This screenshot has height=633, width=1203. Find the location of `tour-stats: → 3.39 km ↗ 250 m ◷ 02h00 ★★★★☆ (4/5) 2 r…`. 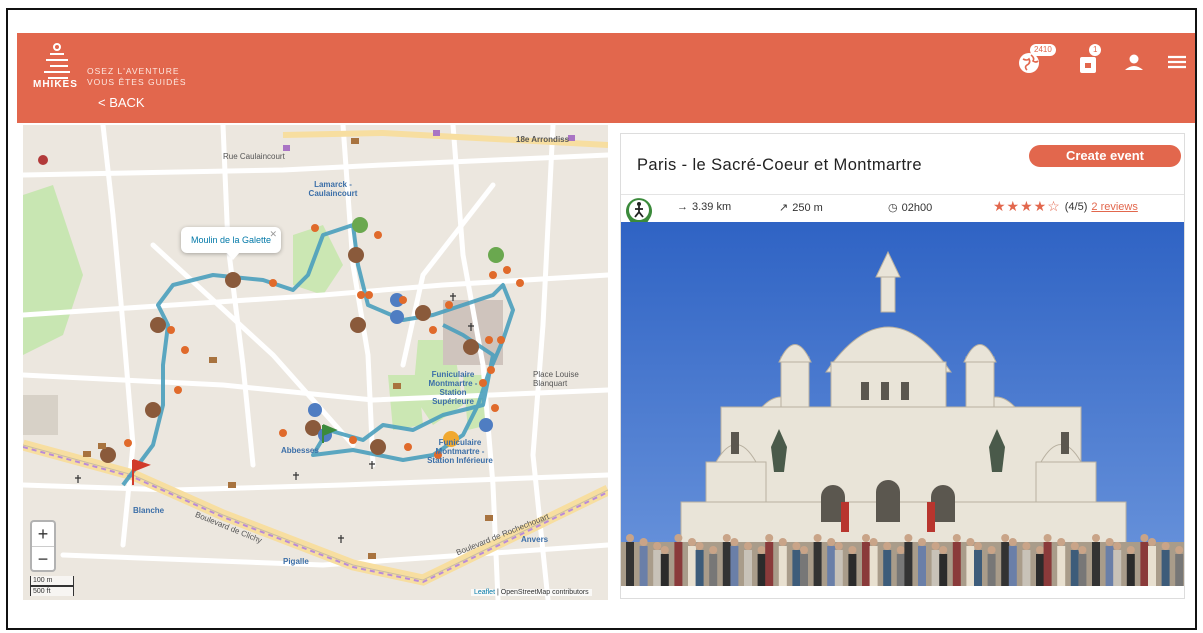

tour-stats: → 3.39 km ↗ 250 m ◷ 02h00 ★★★★☆ (4/5) 2 r… is located at coordinates (902, 208).